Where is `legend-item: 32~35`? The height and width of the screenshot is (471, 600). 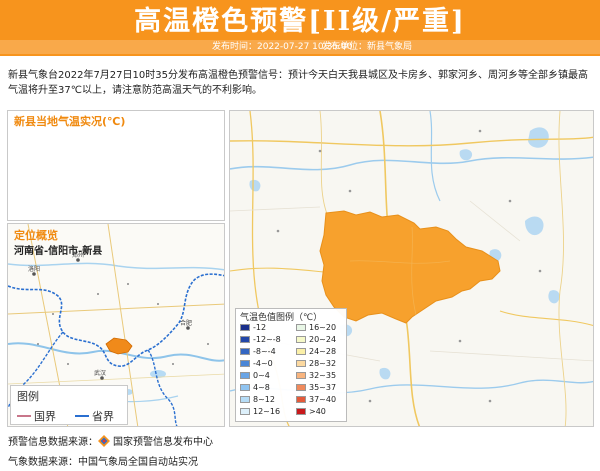
legend-item: 32~35 is located at coordinates (316, 376).